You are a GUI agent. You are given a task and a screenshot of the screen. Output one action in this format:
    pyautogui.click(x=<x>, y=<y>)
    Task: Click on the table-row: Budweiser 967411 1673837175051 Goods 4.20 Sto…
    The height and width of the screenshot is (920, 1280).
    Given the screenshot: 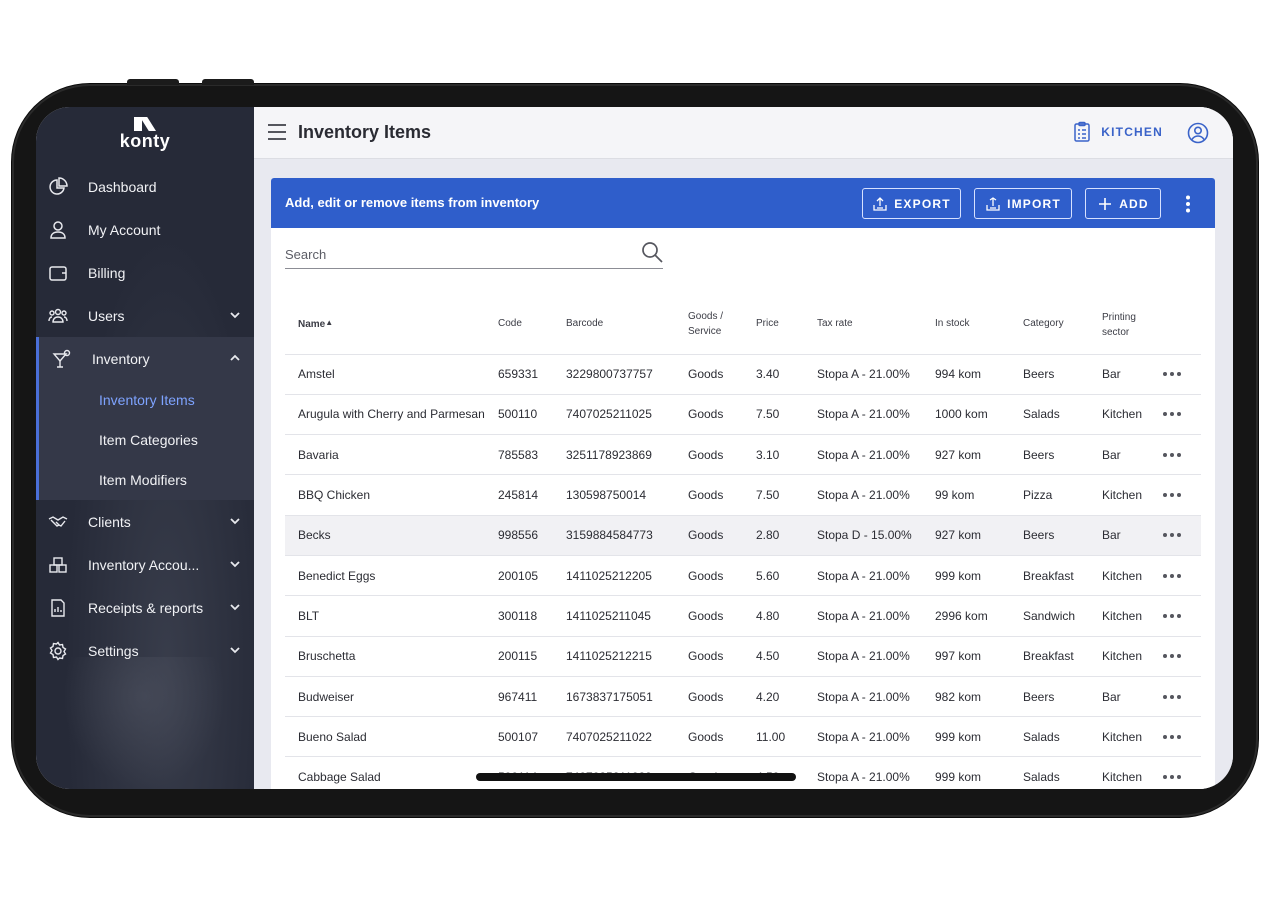 What is the action you would take?
    pyautogui.click(x=743, y=696)
    